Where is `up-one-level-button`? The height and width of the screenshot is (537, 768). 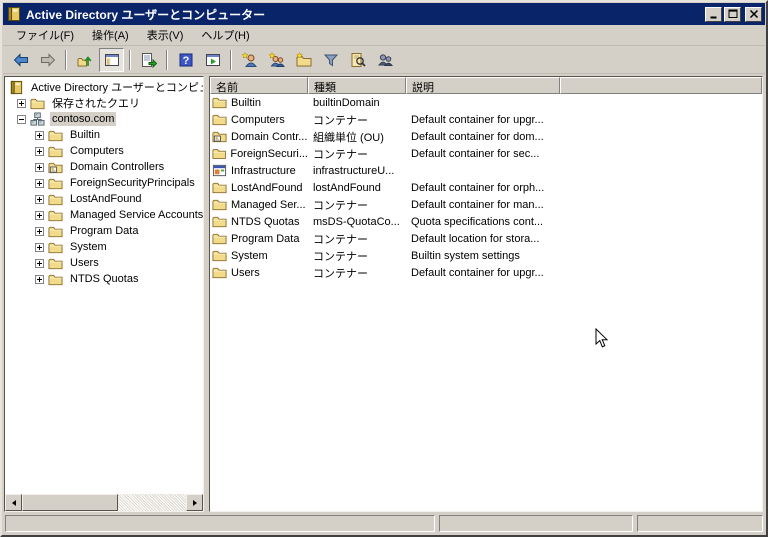
up-one-level-button is located at coordinates (84, 60).